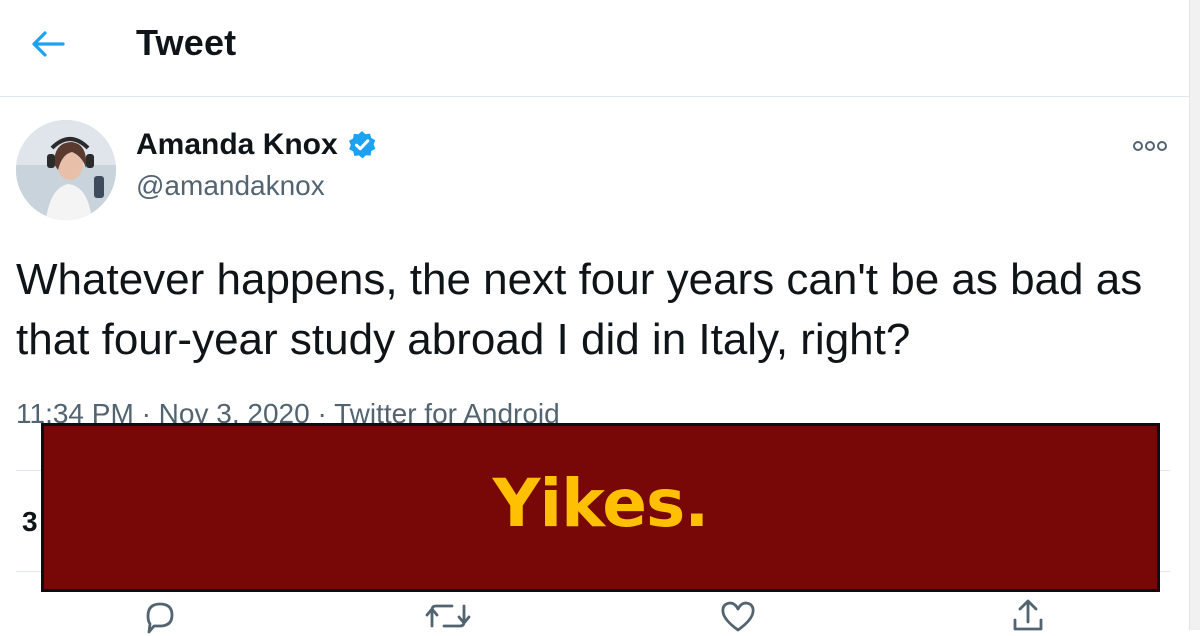 The height and width of the screenshot is (636, 1200). What do you see at coordinates (237, 145) in the screenshot?
I see `author-name: Amanda Knox` at bounding box center [237, 145].